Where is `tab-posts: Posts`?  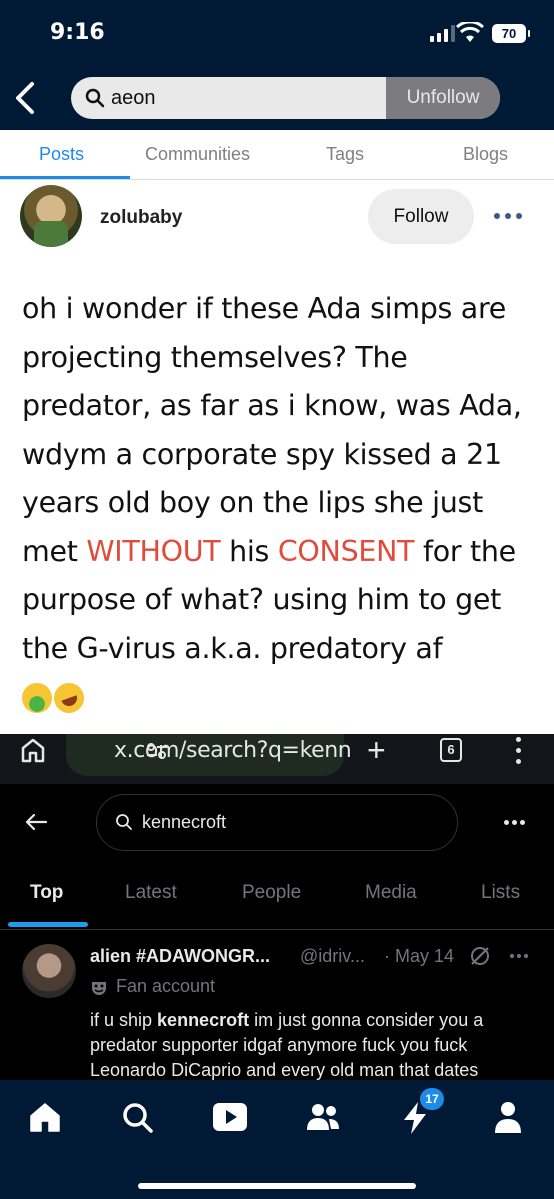 tab-posts: Posts is located at coordinates (61, 154).